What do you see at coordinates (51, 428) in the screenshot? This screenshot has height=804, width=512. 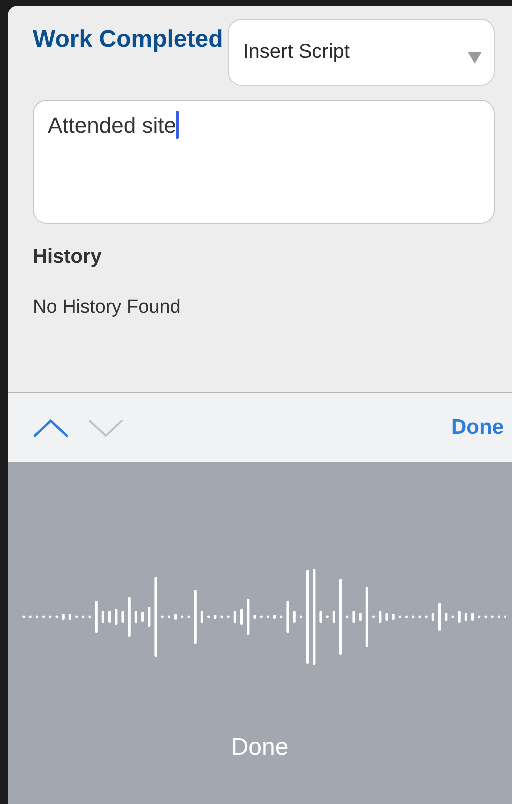 I see `up-chevron-icon` at bounding box center [51, 428].